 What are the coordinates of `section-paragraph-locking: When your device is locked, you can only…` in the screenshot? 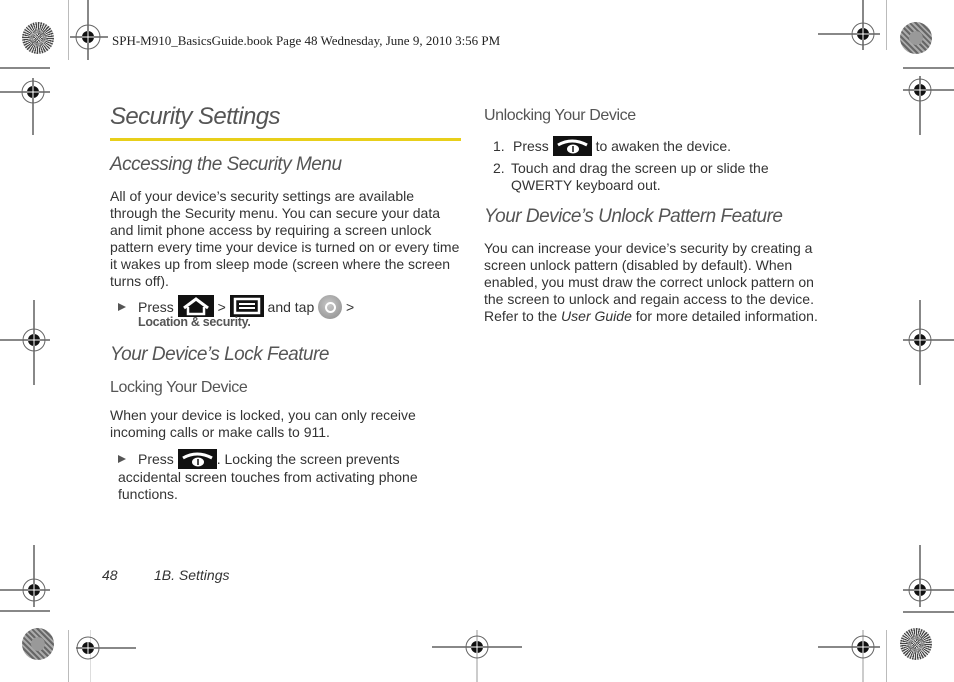 It's located at (263, 423).